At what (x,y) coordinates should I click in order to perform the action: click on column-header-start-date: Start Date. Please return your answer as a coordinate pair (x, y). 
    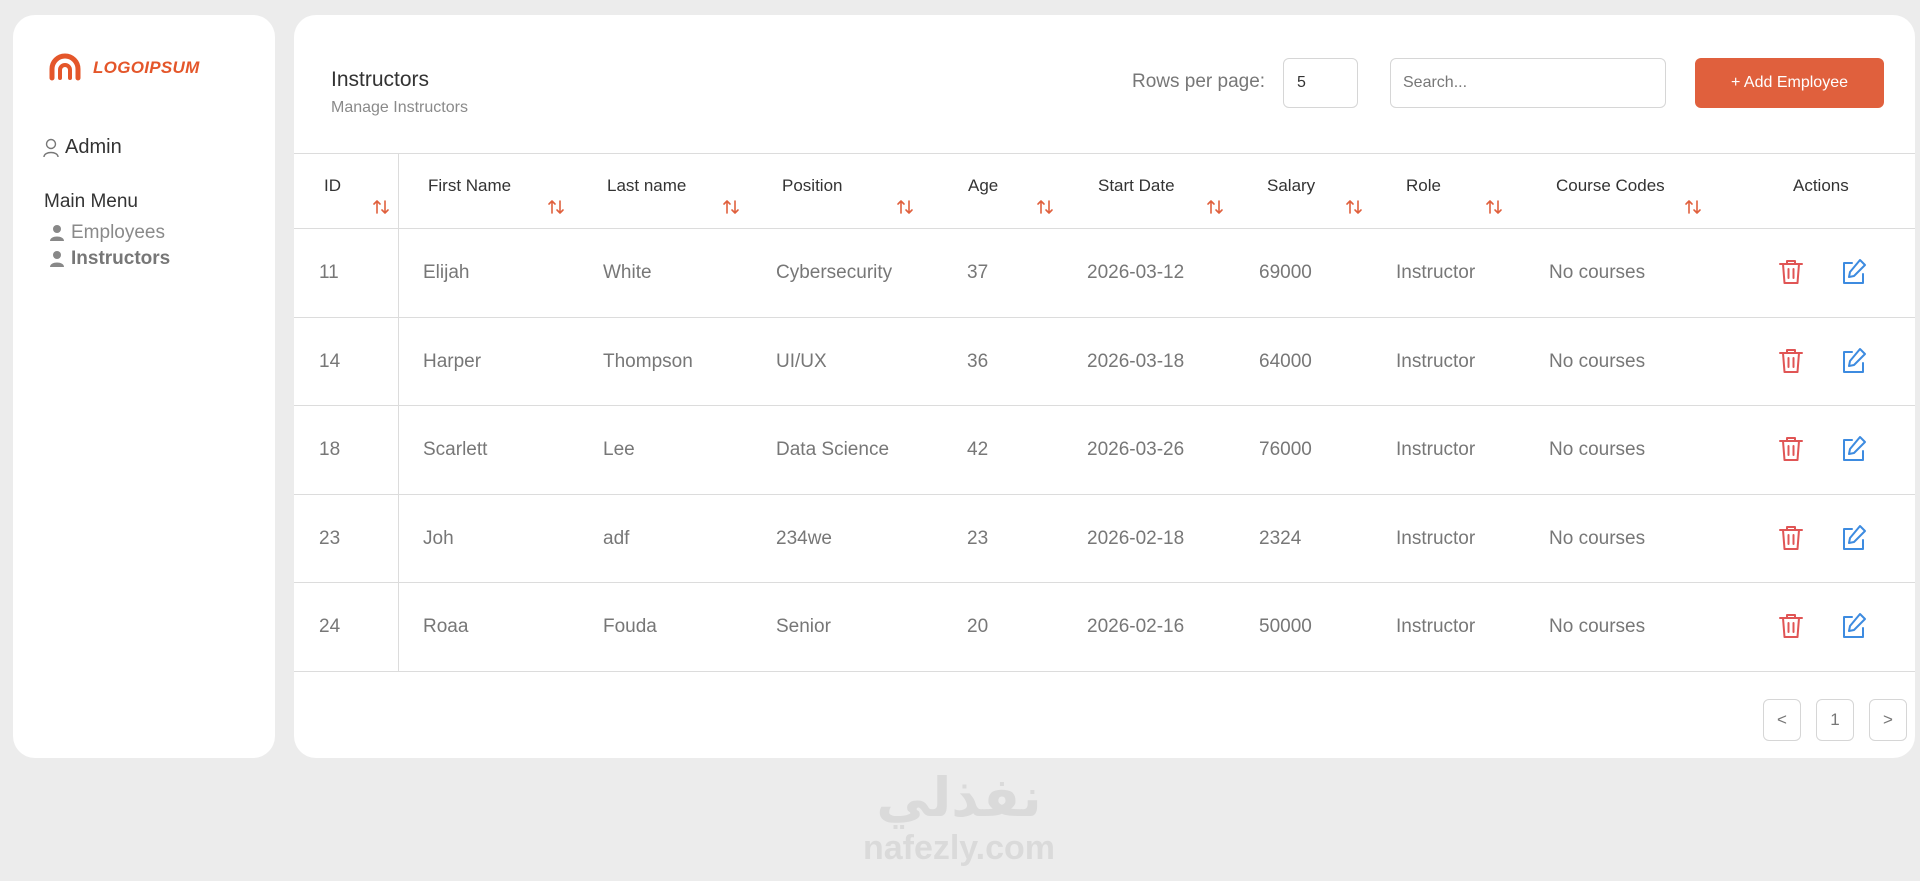
    Looking at the image, I should click on (1149, 192).